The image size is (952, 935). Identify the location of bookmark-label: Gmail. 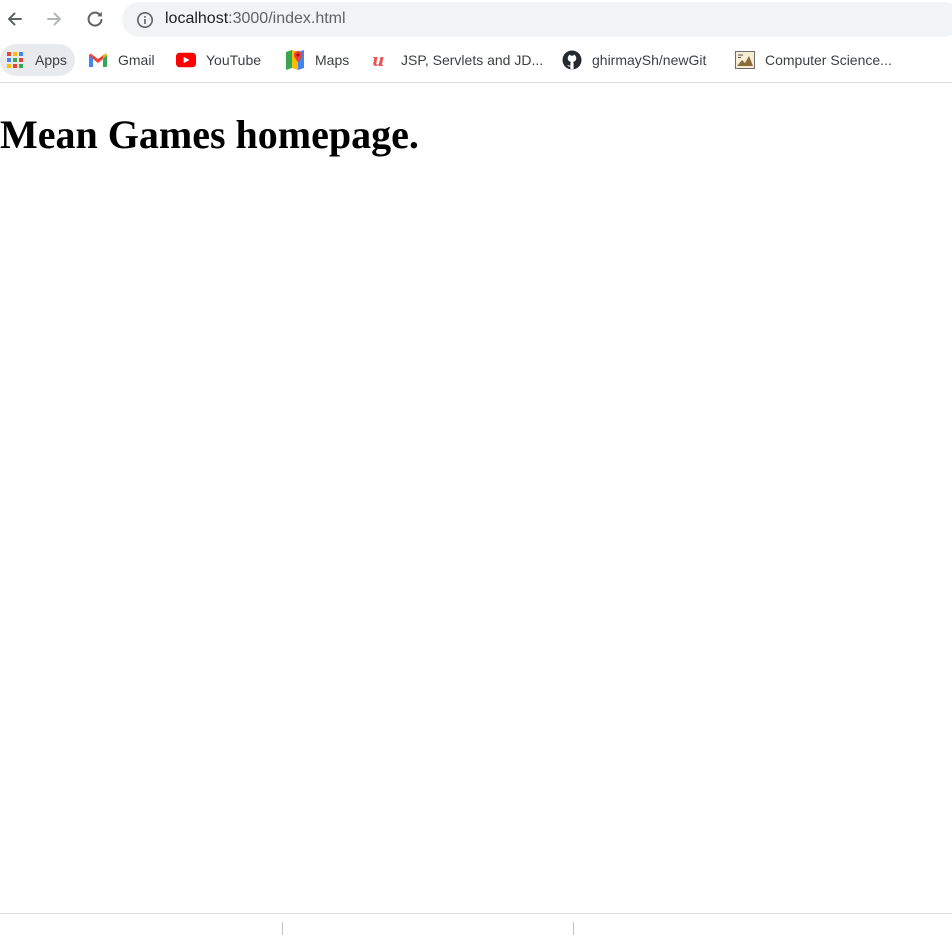
(136, 60).